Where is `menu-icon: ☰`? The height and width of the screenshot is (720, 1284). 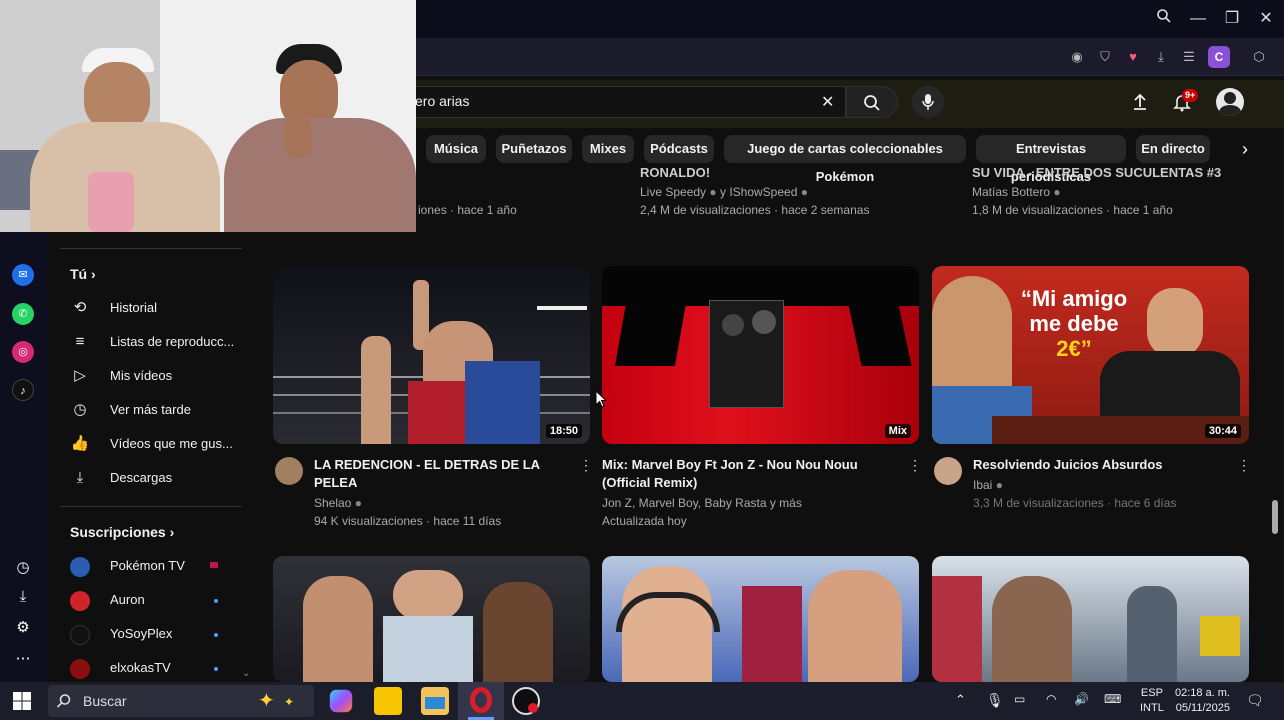 menu-icon: ☰ is located at coordinates (1189, 57).